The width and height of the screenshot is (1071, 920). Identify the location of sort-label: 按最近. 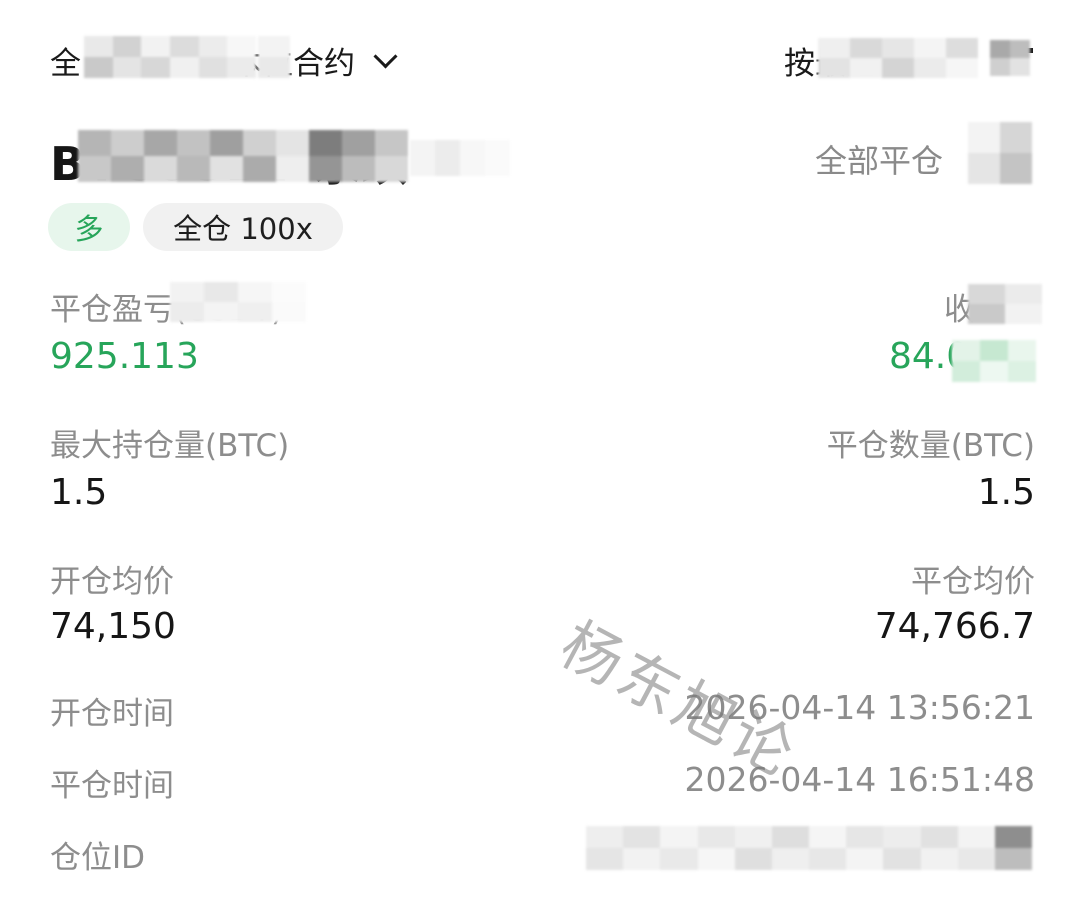
(830, 64).